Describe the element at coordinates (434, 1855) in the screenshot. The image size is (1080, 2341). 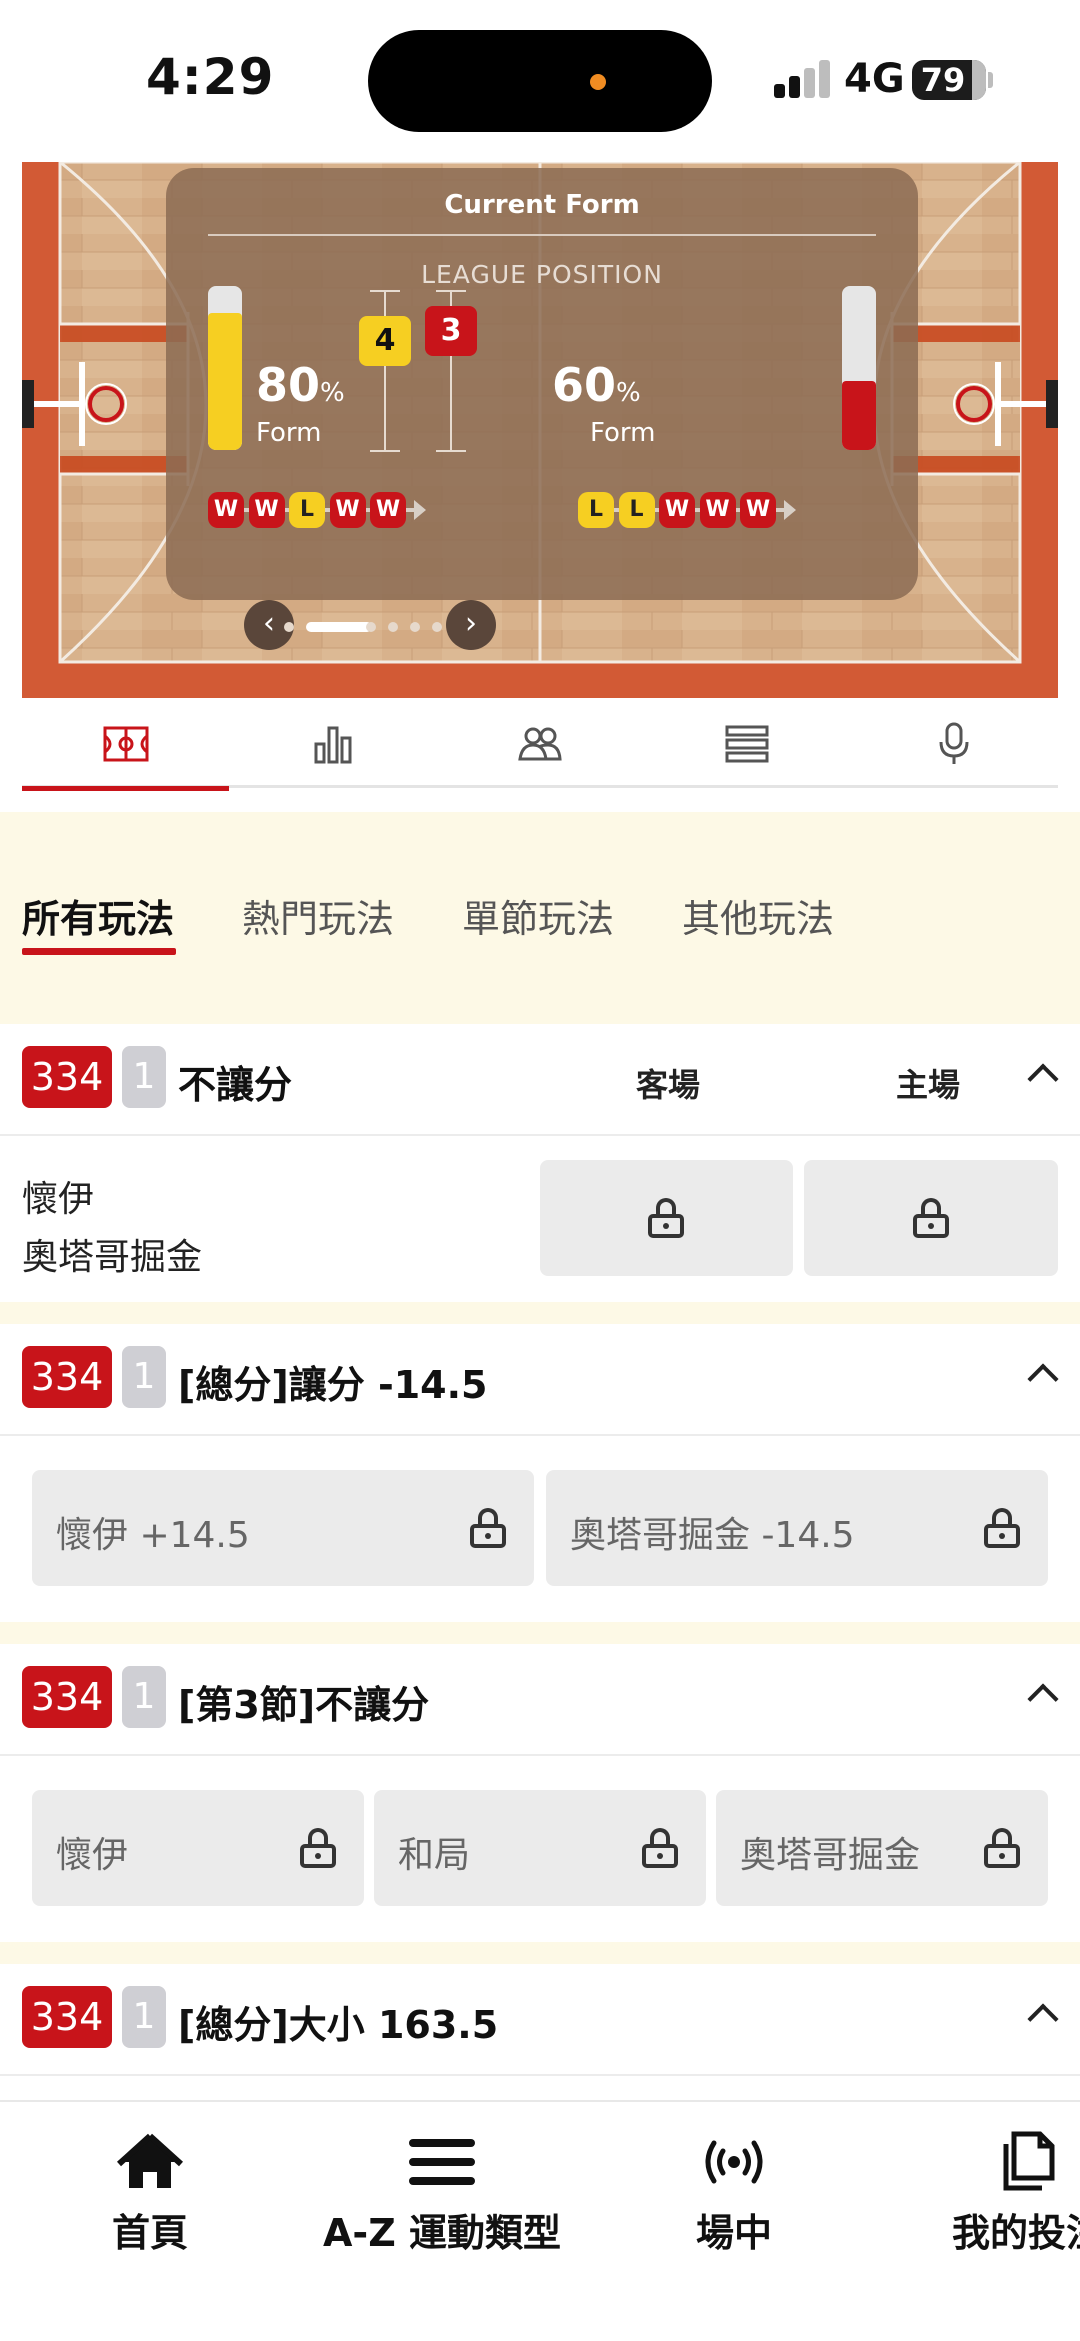
I see `odds-option-label: 和局` at that location.